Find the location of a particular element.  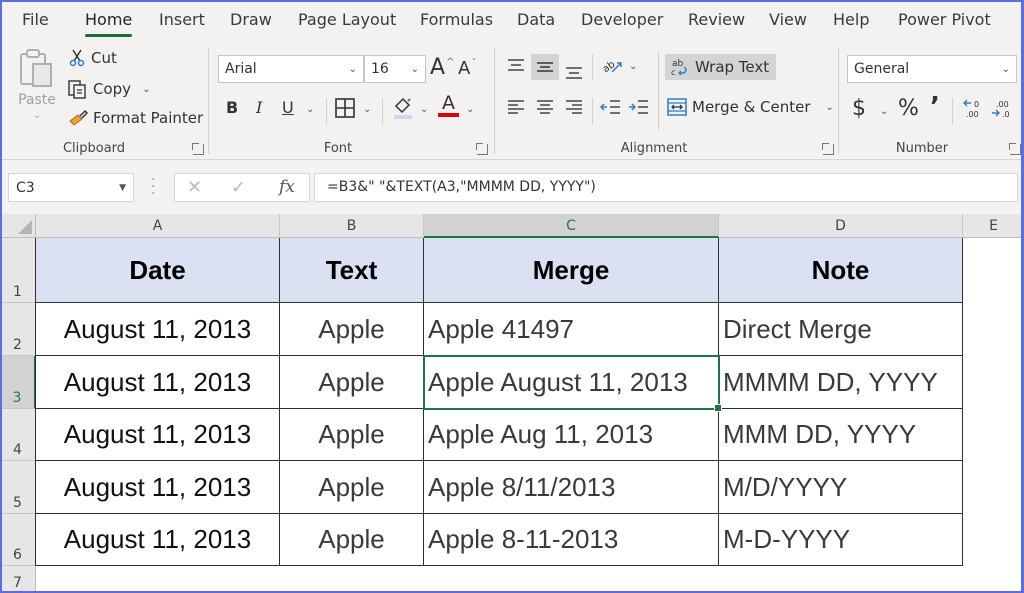

increase-indent-button is located at coordinates (639, 107).